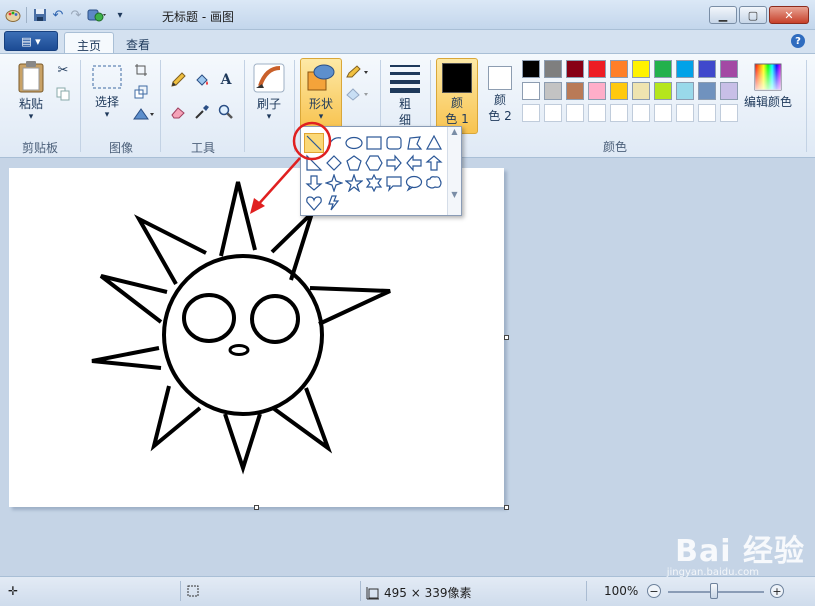  Describe the element at coordinates (789, 15) in the screenshot. I see `close-button: ✕` at that location.